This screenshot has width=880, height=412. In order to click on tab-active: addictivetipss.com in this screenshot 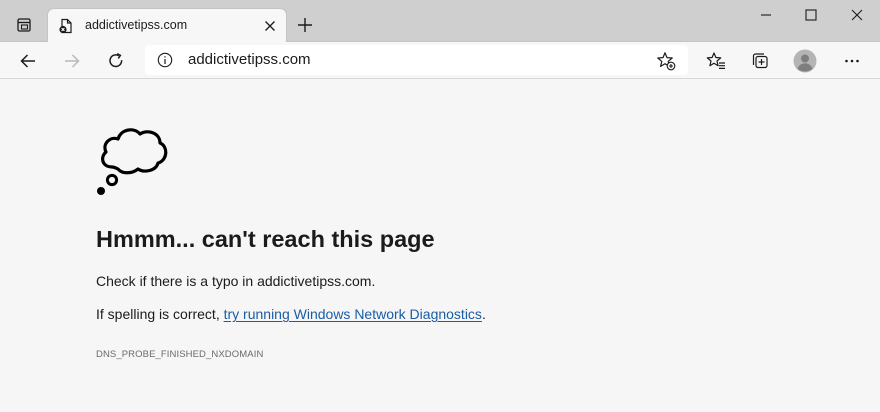, I will do `click(167, 25)`.